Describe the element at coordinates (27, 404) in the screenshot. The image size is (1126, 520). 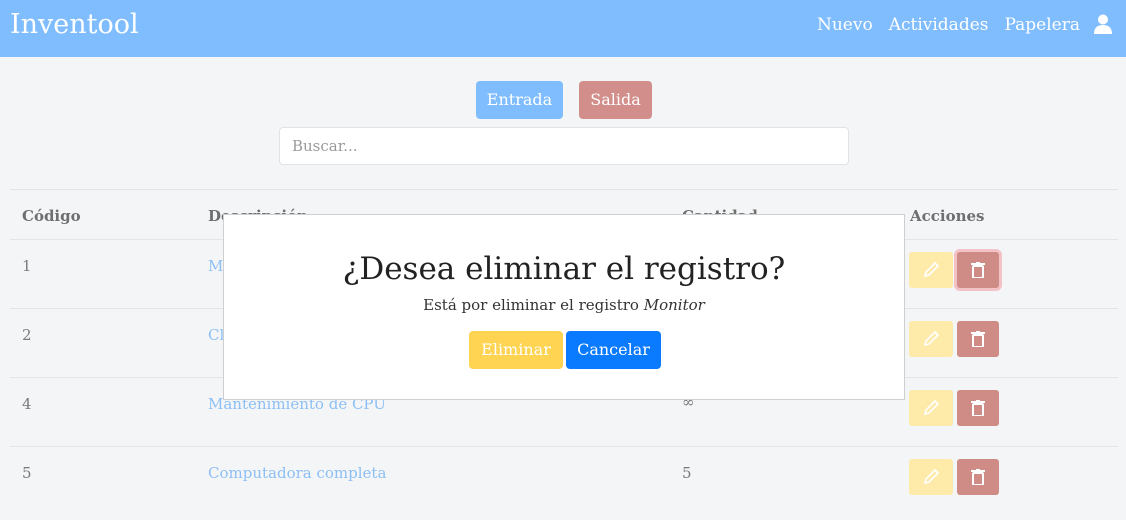
I see `row-codigo: 4` at that location.